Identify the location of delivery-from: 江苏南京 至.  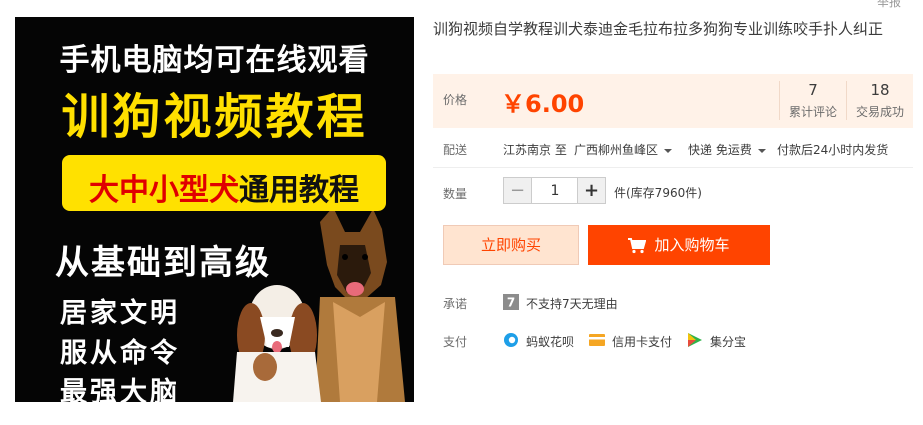
(535, 150).